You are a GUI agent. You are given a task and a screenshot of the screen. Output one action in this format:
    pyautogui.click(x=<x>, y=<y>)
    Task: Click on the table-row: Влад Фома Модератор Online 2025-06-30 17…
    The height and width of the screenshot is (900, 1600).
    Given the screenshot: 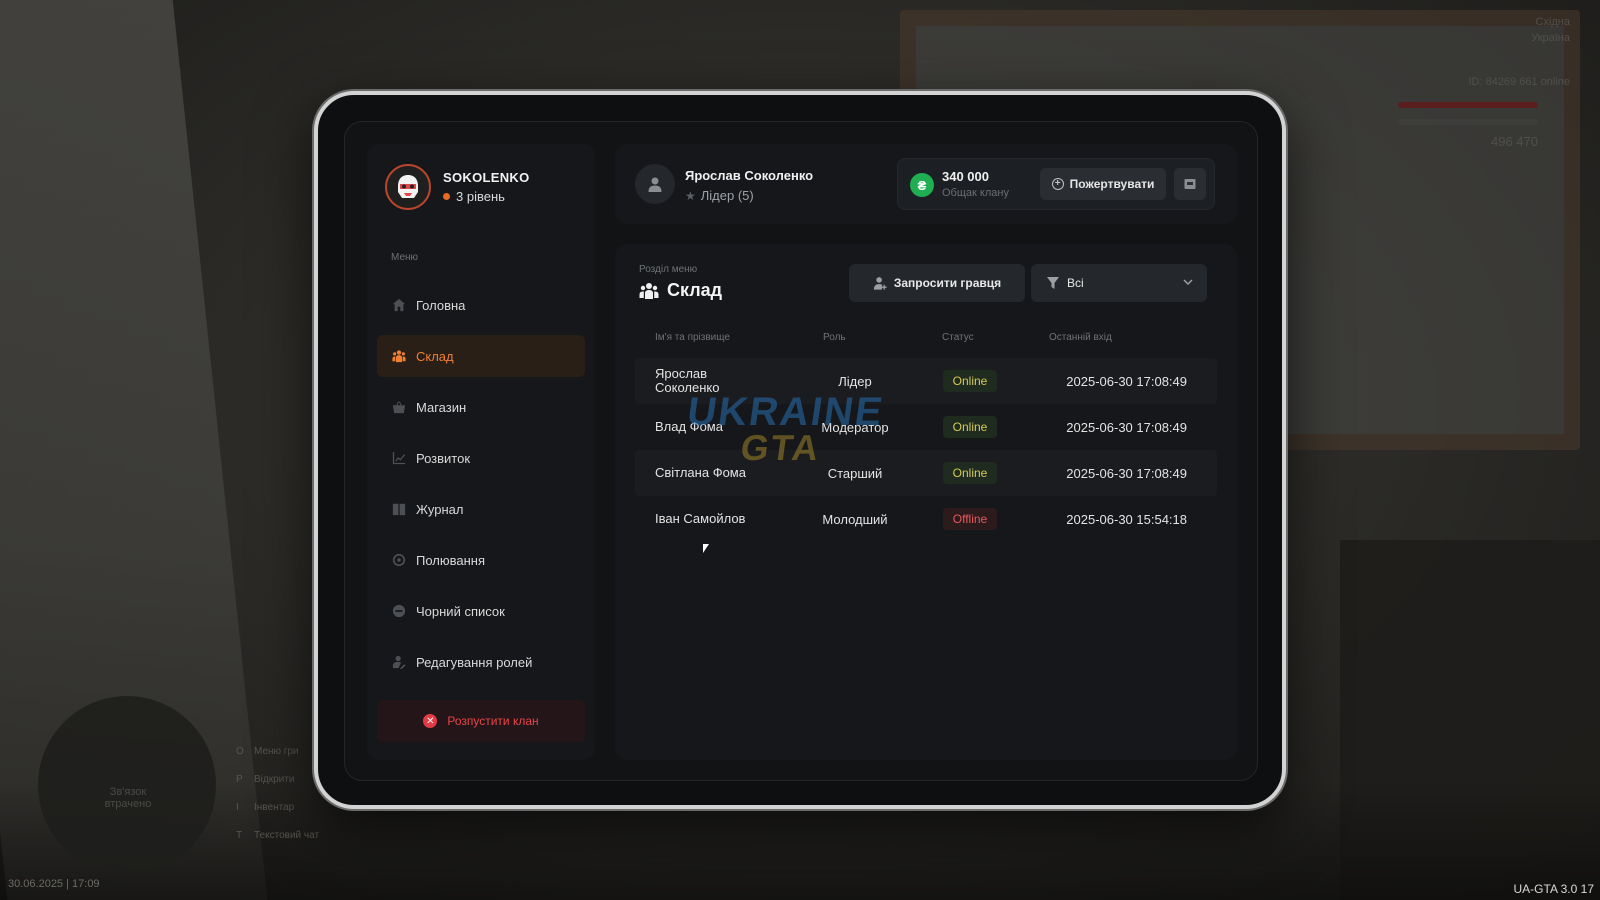 What is the action you would take?
    pyautogui.click(x=926, y=427)
    